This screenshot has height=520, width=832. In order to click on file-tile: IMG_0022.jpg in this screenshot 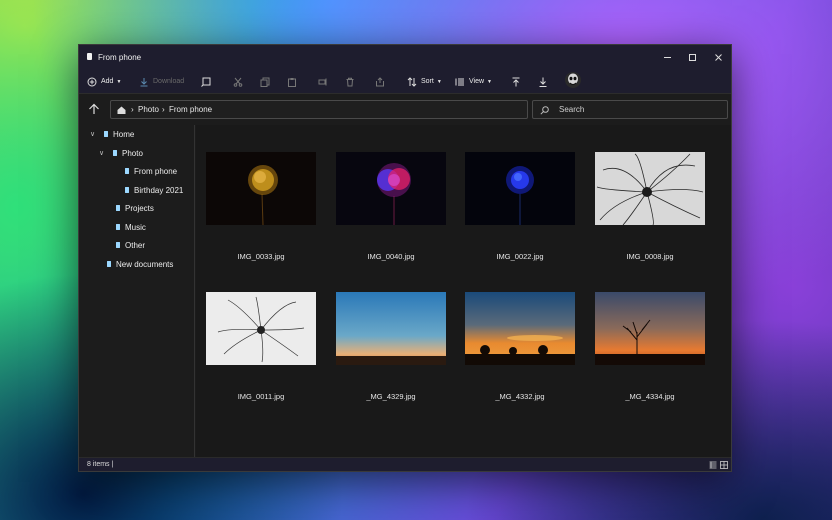, I will do `click(520, 206)`.